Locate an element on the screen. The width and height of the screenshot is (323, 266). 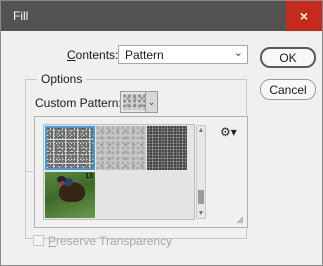
preserve-transparency-label: Preserve Transparency is located at coordinates (110, 241).